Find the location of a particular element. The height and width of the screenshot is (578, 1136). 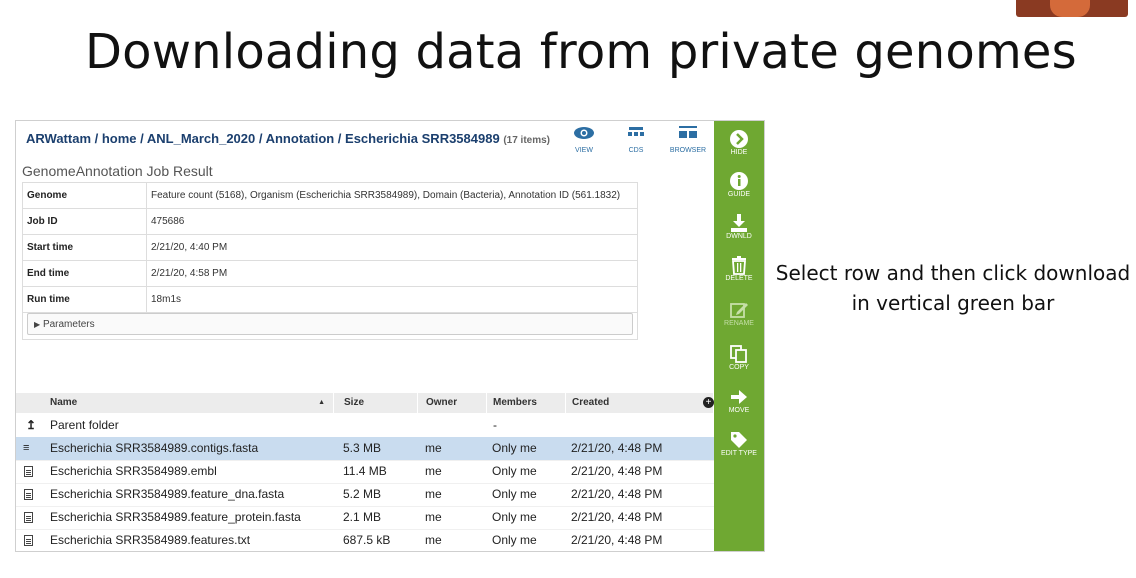

action-bar: HIDE GUIDE DWNLD DELETE RENAME COPY MOVE is located at coordinates (739, 336).